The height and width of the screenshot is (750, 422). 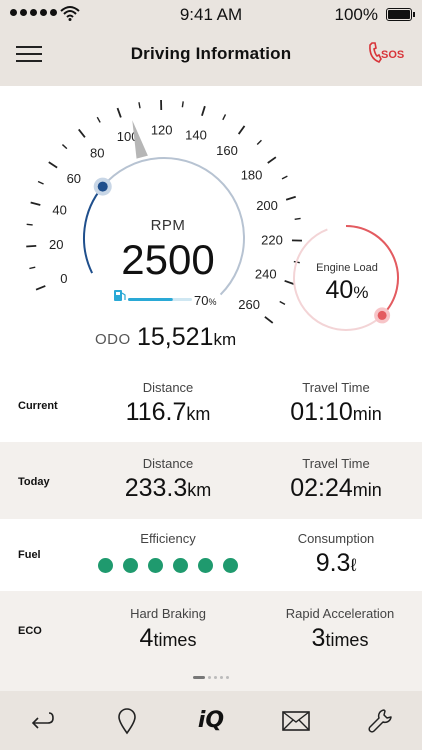 I want to click on tab-iq: iQ, so click(x=211, y=720).